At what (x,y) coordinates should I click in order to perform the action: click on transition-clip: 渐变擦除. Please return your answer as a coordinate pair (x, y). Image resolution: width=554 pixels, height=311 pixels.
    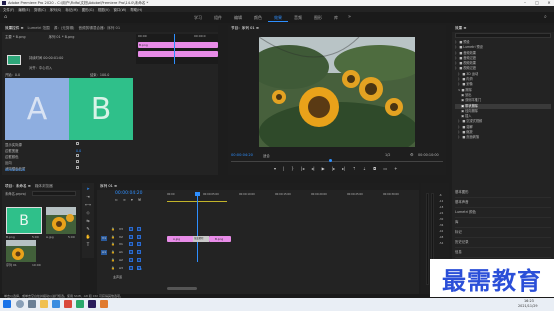
    Looking at the image, I should click on (201, 239).